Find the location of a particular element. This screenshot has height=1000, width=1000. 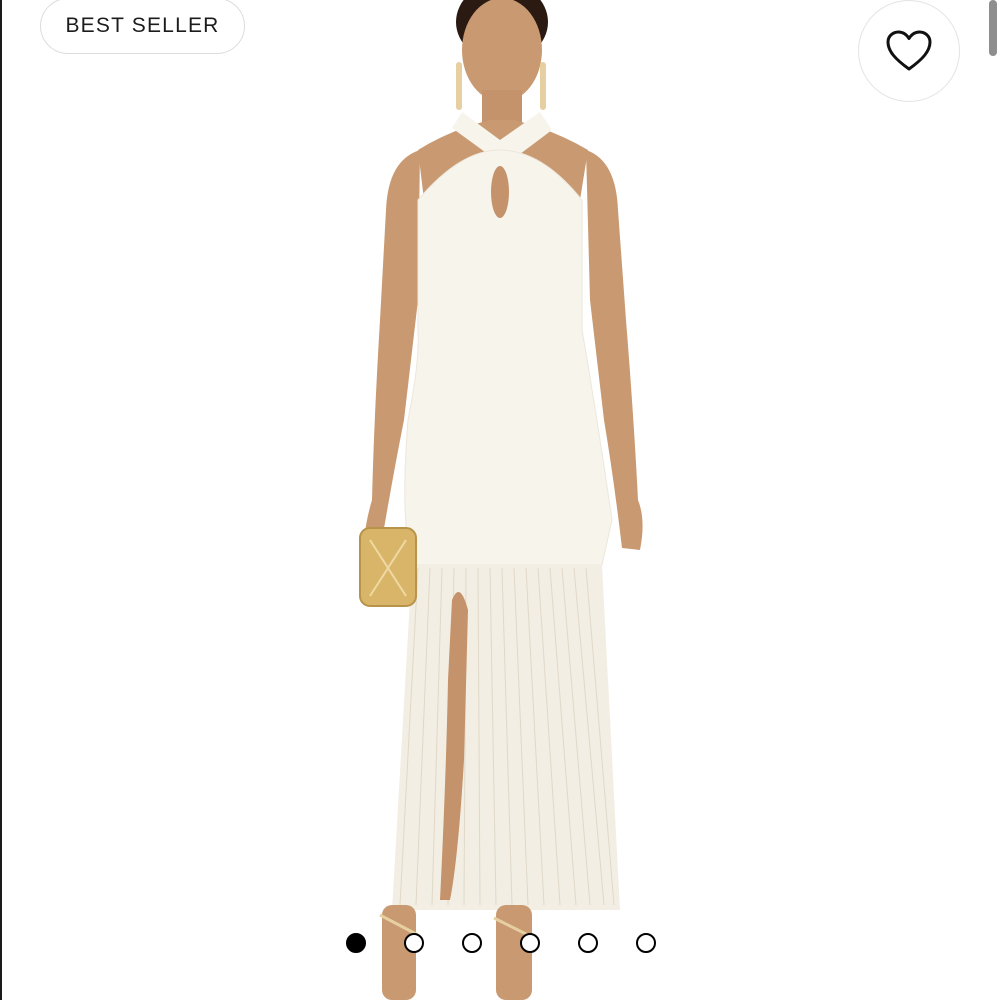

scrollbar-thumb is located at coordinates (993, 28).